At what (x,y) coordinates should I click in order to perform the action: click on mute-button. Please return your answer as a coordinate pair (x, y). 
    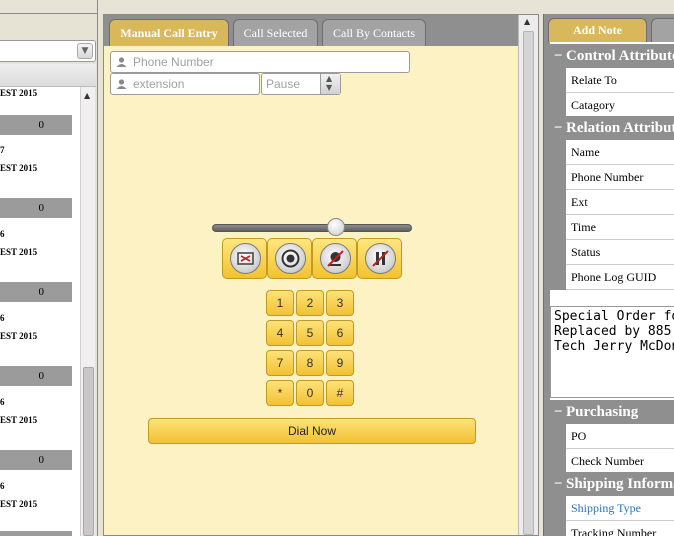
    Looking at the image, I should click on (334, 258).